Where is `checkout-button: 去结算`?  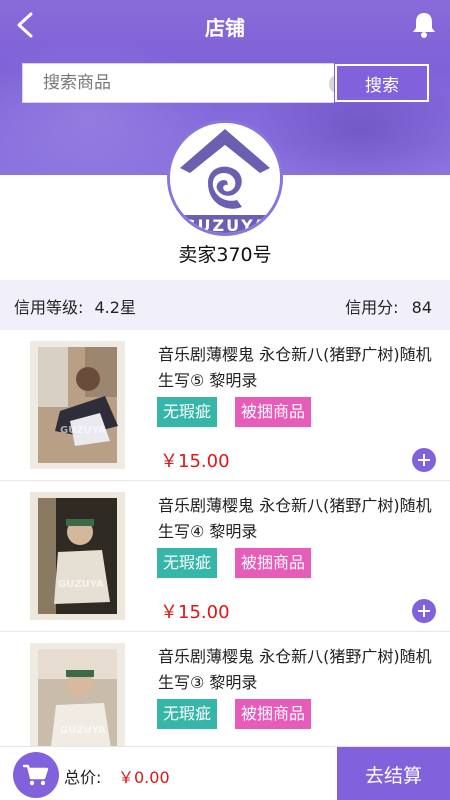 checkout-button: 去结算 is located at coordinates (393, 773).